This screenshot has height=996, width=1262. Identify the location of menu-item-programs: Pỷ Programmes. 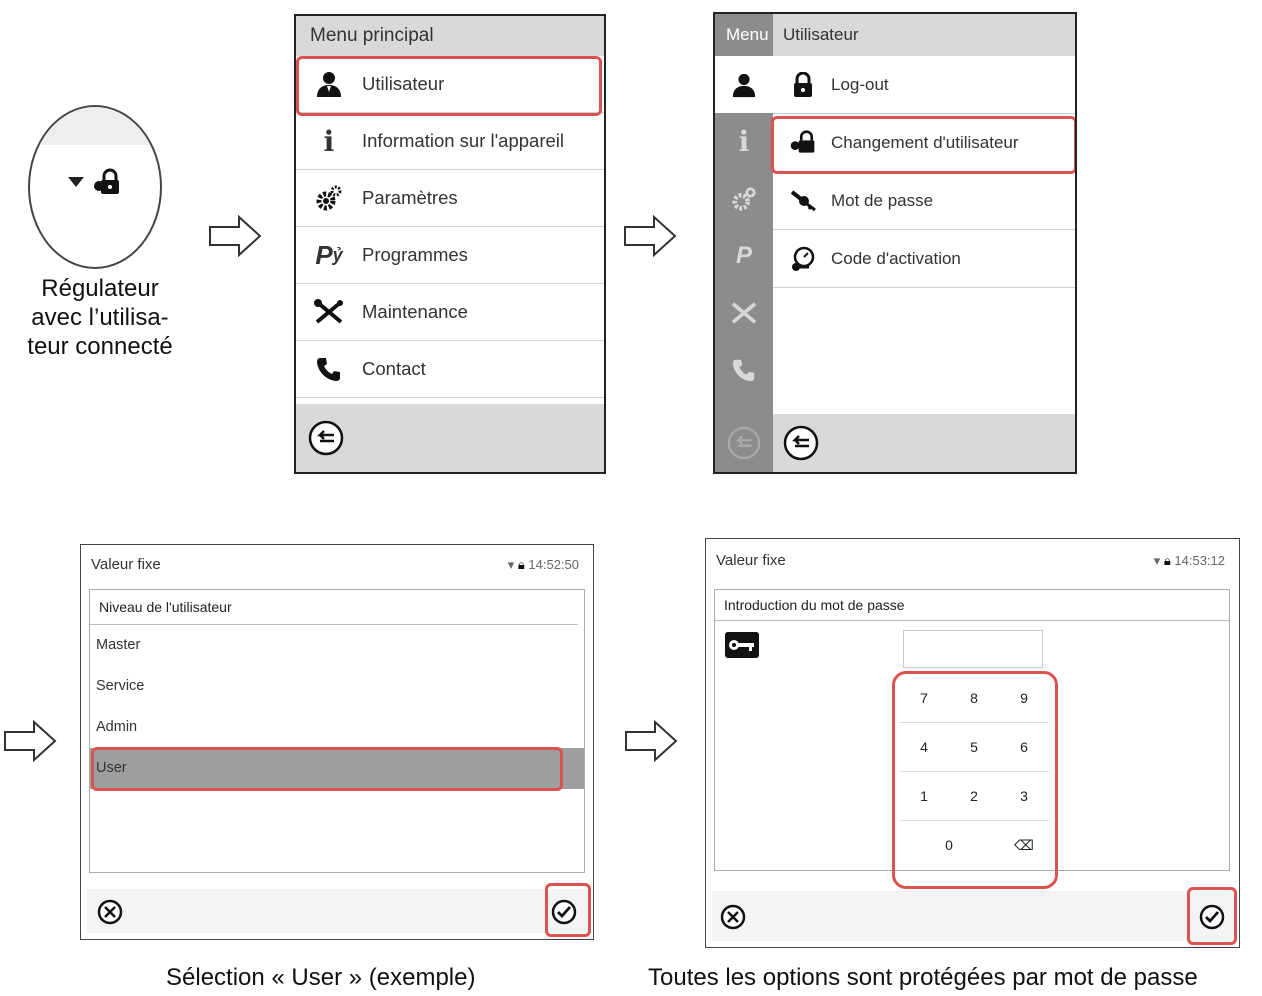
(450, 255).